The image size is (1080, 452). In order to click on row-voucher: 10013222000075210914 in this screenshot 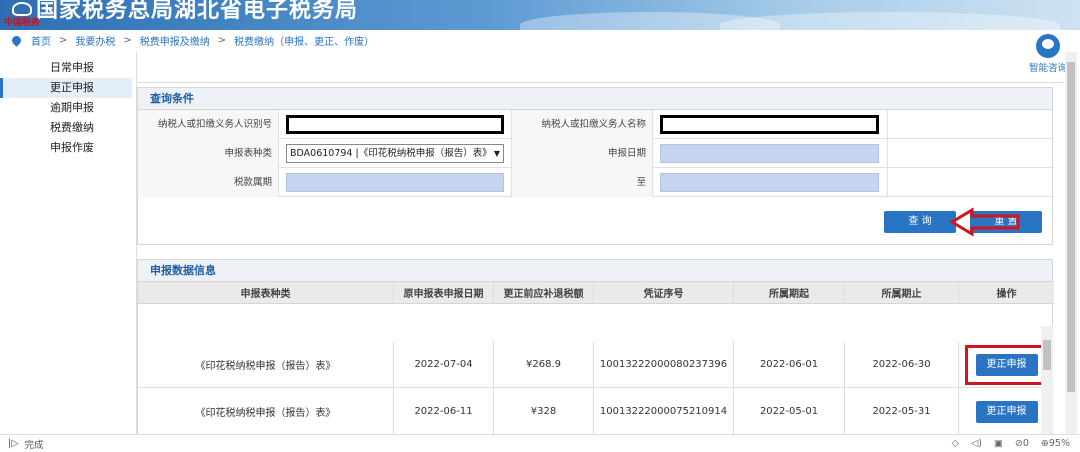, I will do `click(664, 411)`.